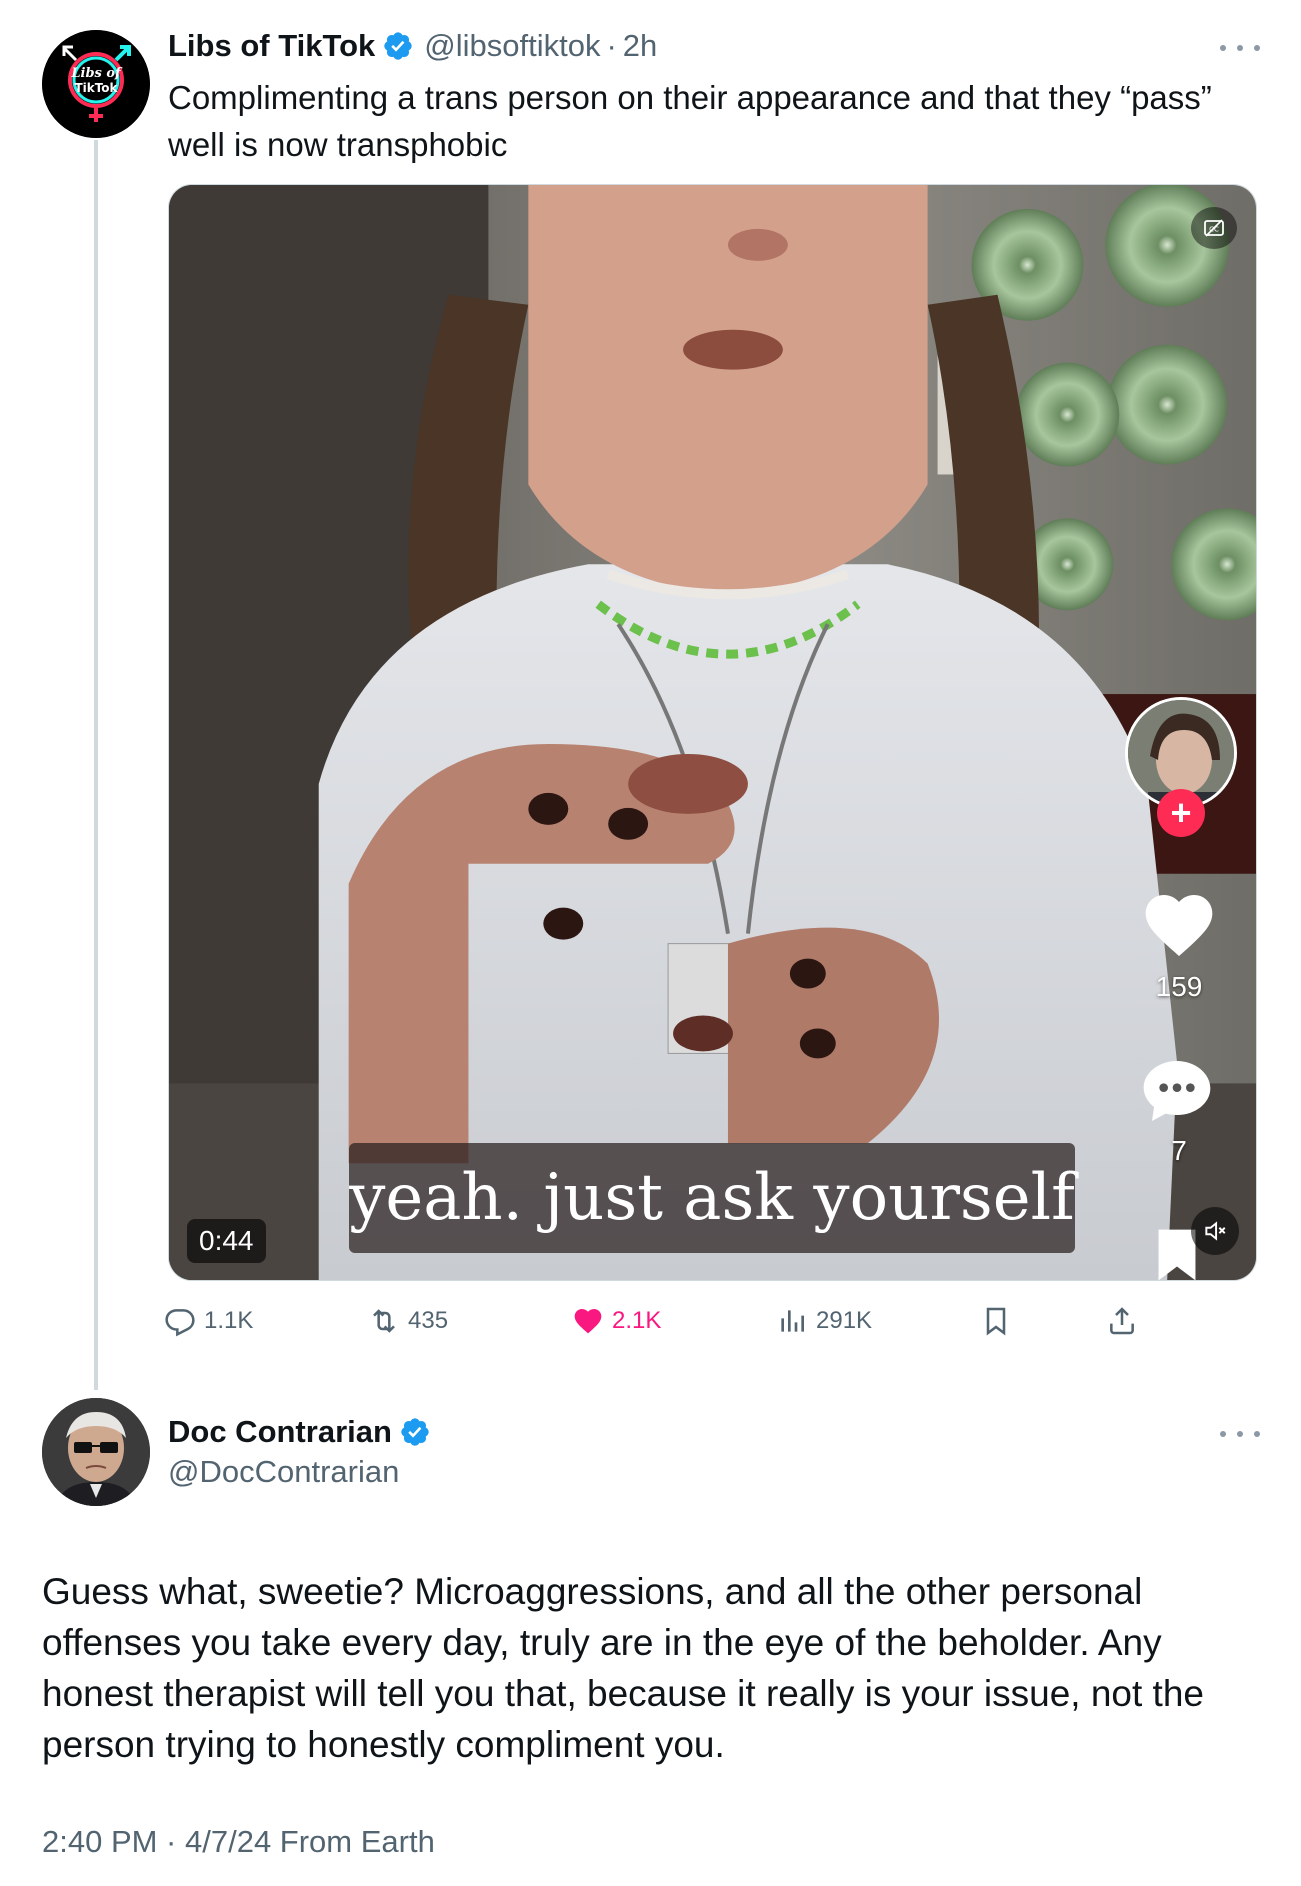 The height and width of the screenshot is (1886, 1301). What do you see at coordinates (180, 1323) in the screenshot?
I see `reply-icon` at bounding box center [180, 1323].